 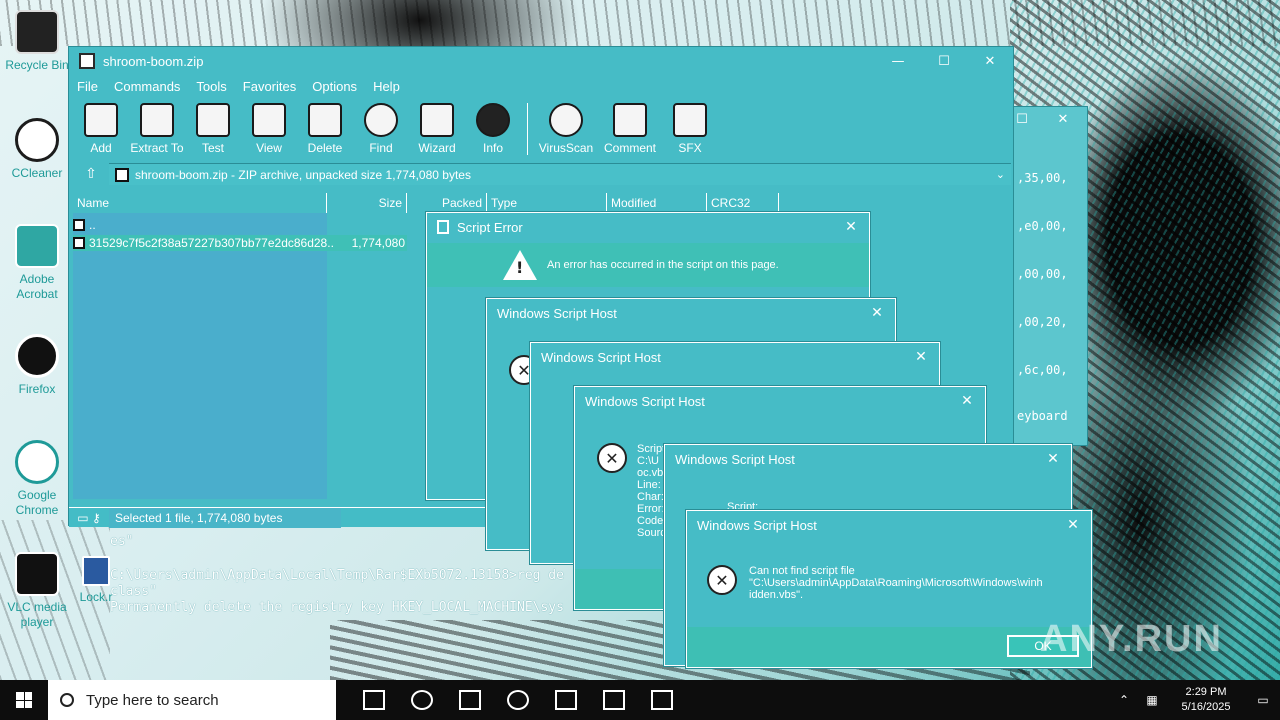 What do you see at coordinates (89, 517) in the screenshot?
I see `drive-icon: ▭ ⚷` at bounding box center [89, 517].